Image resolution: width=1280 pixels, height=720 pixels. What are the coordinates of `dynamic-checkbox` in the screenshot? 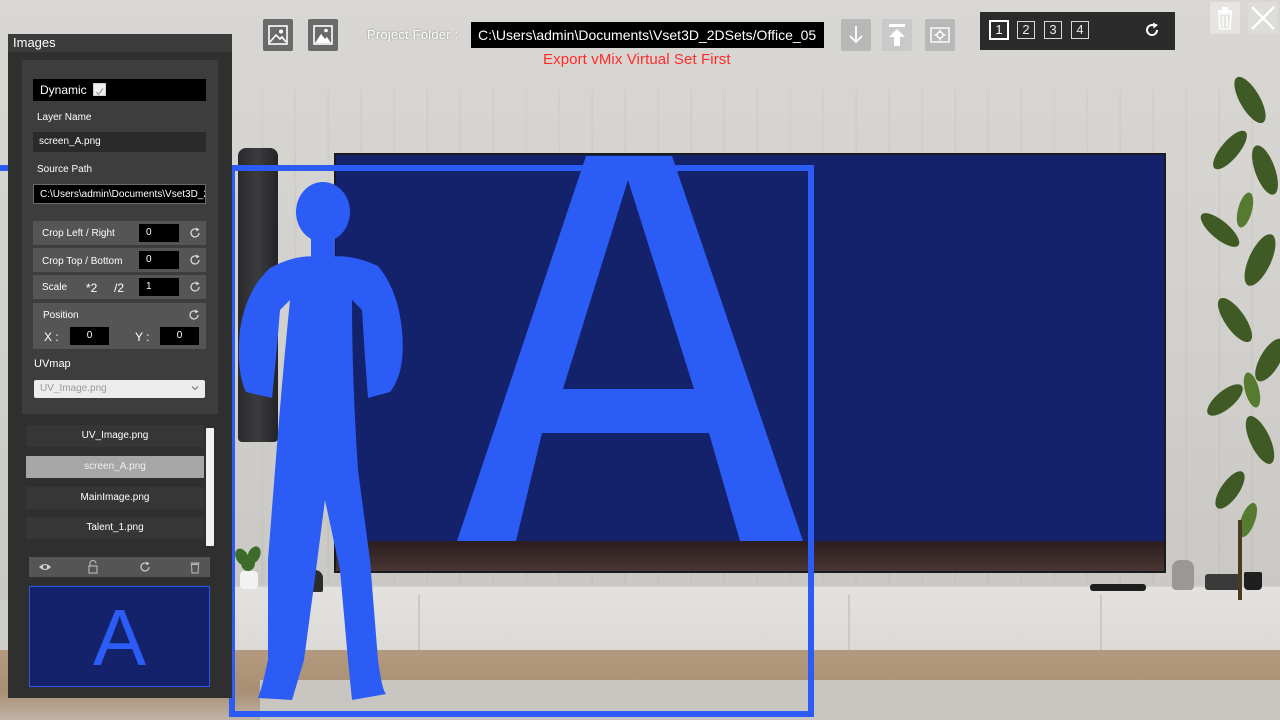 It's located at (99, 89).